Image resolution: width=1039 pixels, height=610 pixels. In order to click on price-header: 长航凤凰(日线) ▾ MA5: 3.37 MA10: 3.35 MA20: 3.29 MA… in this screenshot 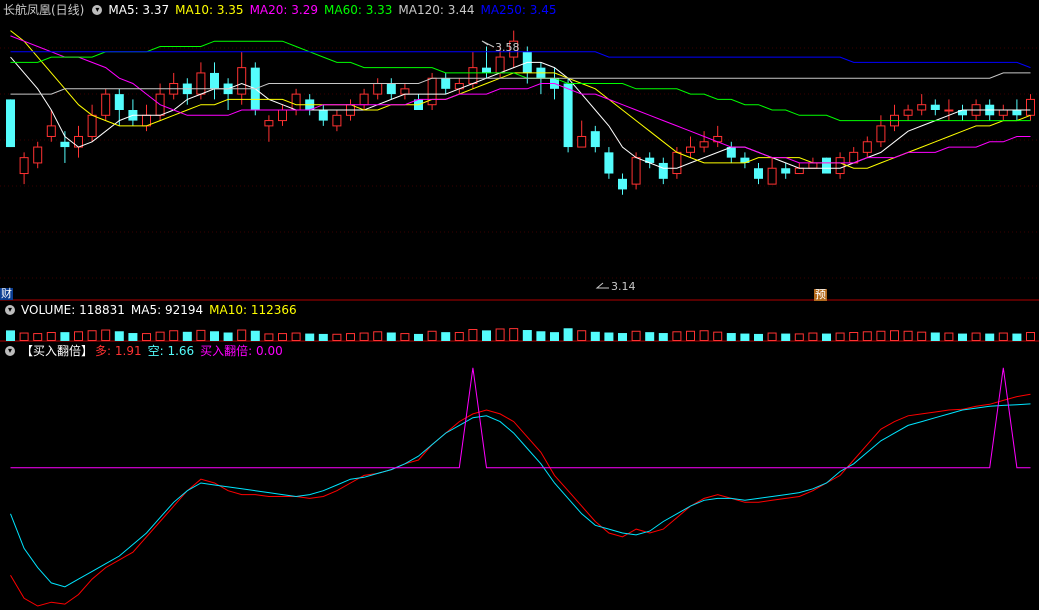, I will do `click(283, 10)`.